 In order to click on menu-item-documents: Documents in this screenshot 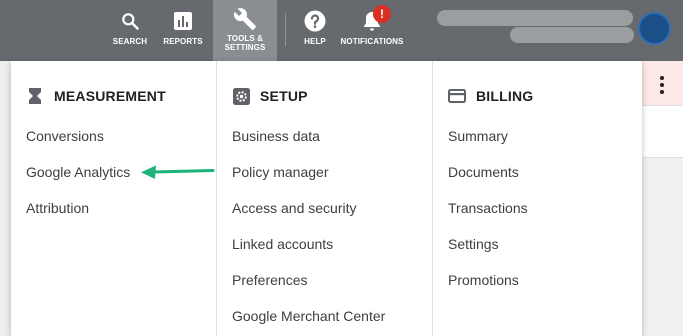, I will do `click(488, 181)`.